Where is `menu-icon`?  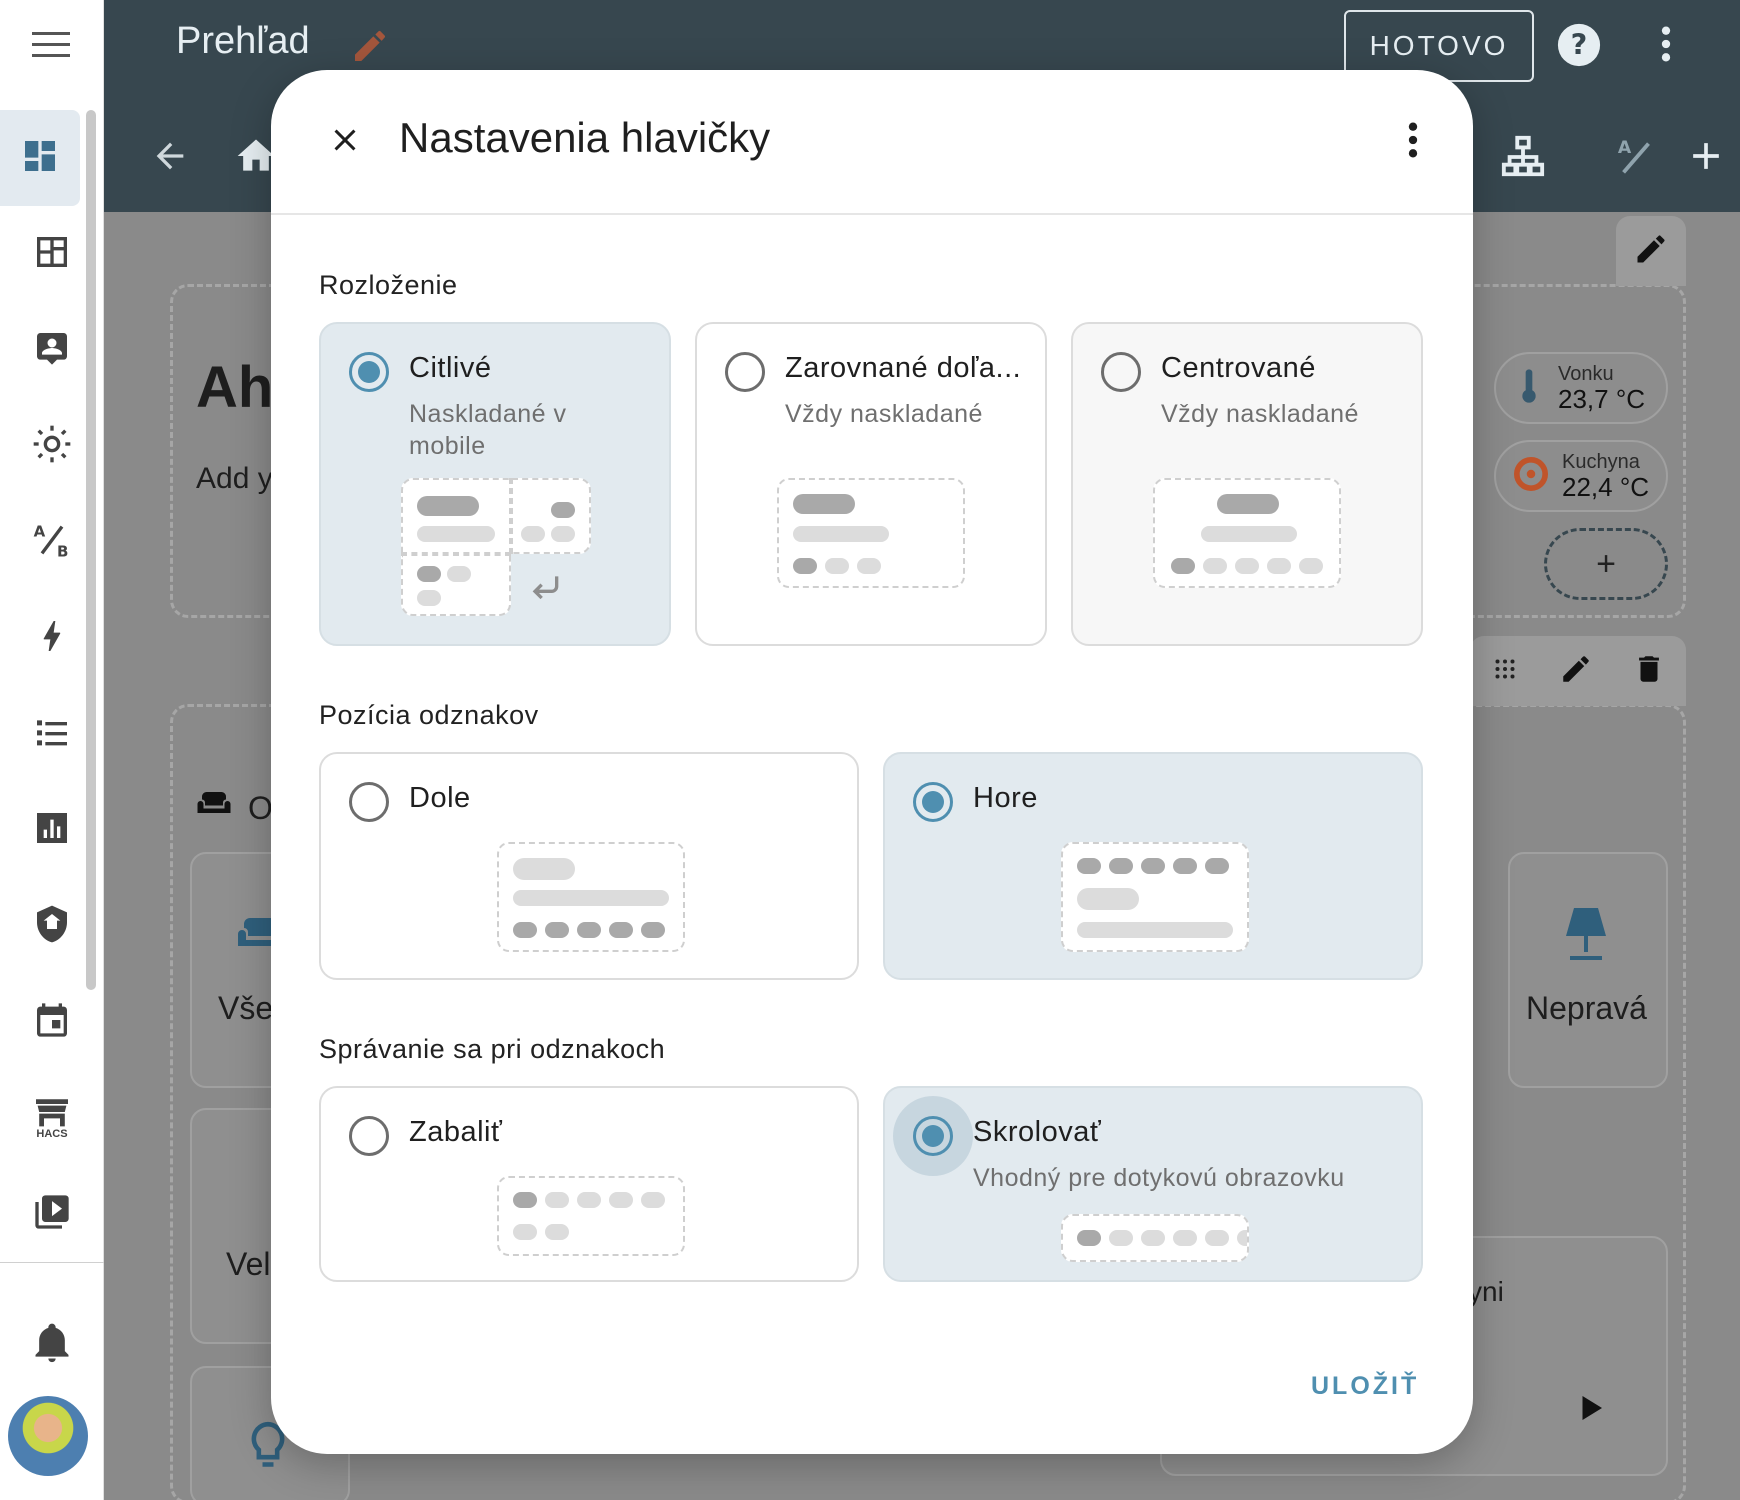 menu-icon is located at coordinates (52, 45).